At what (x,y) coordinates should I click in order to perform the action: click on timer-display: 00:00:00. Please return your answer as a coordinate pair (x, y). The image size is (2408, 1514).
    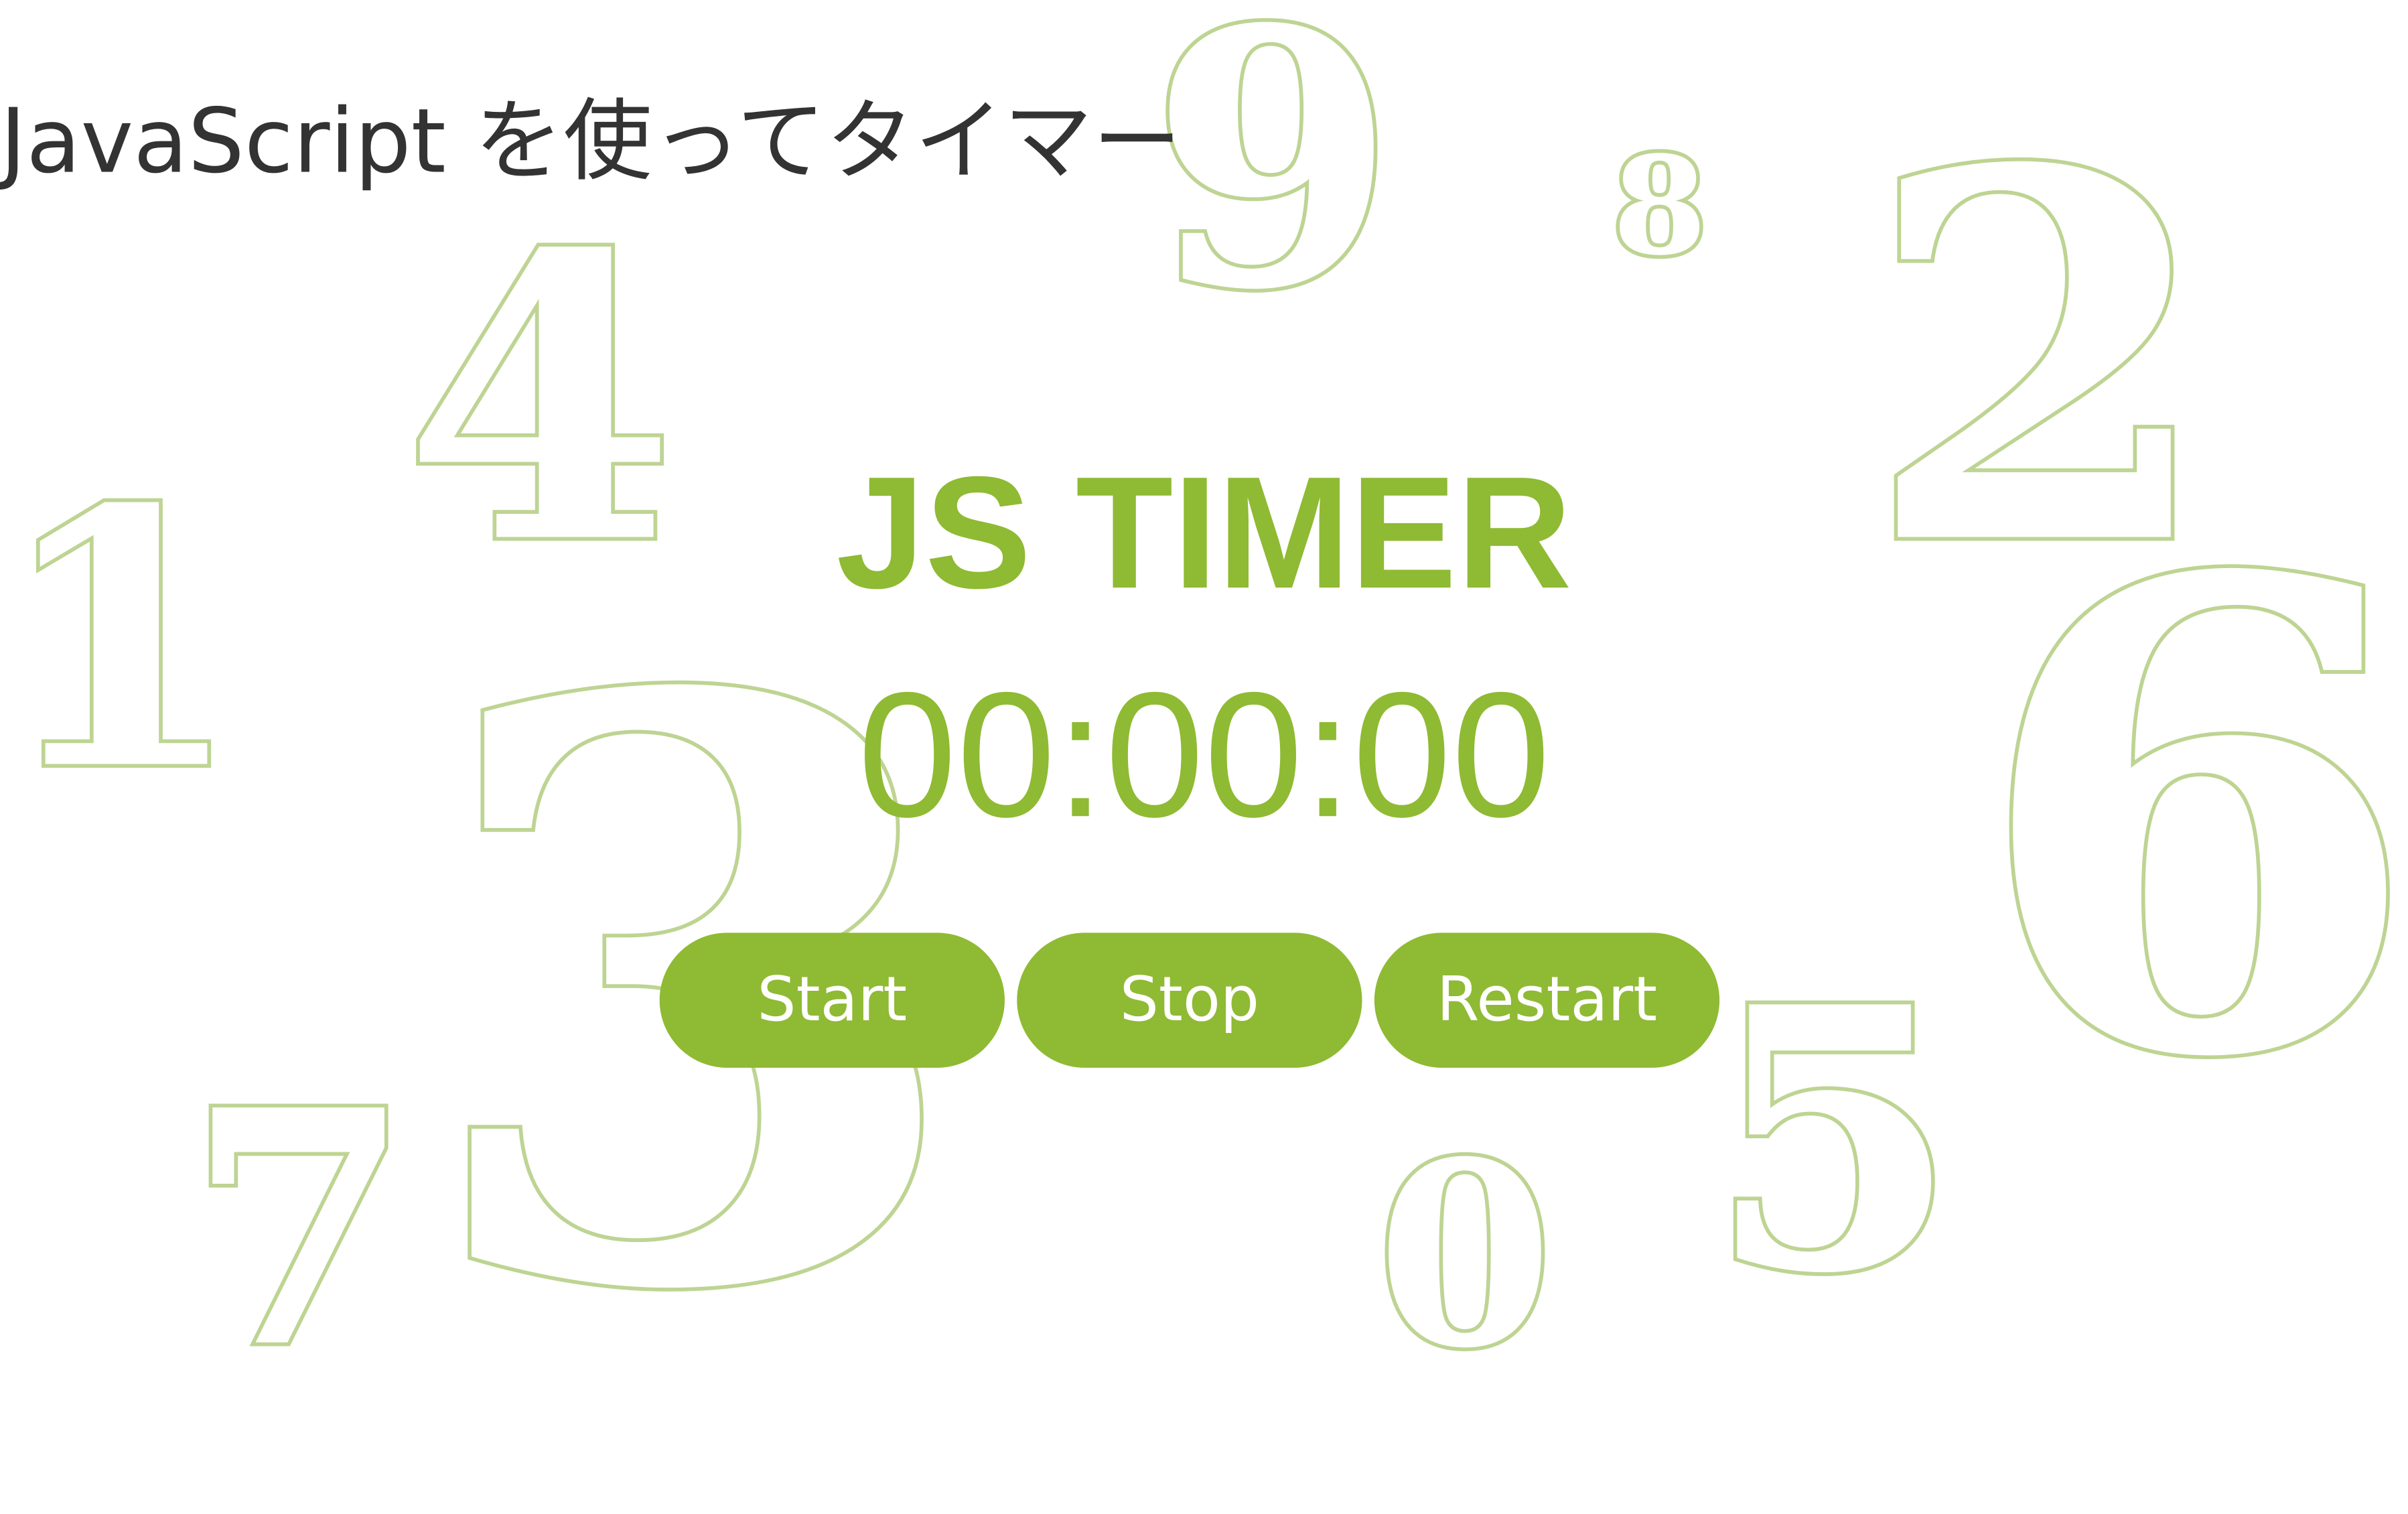
    Looking at the image, I should click on (1204, 755).